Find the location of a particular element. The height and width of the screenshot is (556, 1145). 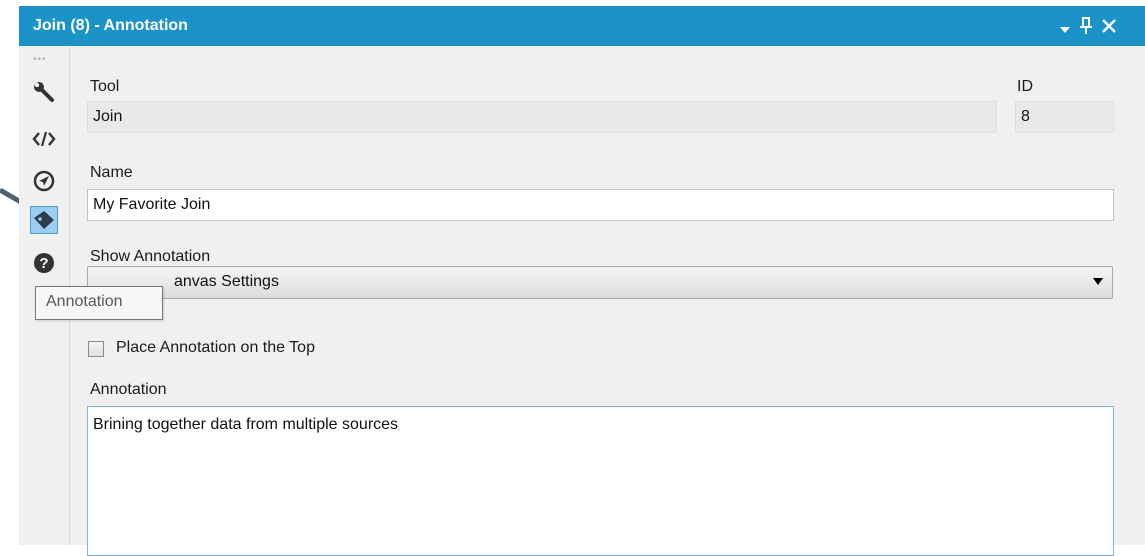

code-icon is located at coordinates (44, 139).